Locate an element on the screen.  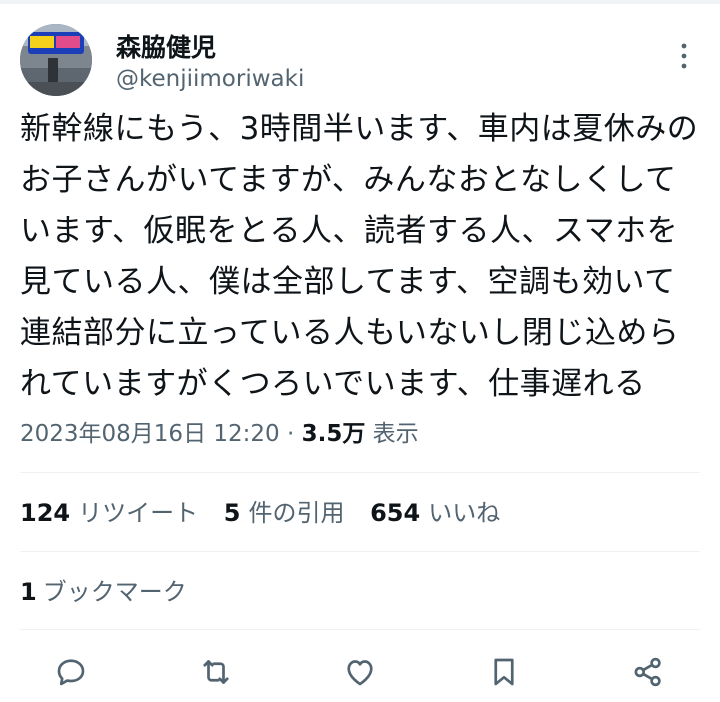
author-handle: @kenjiimoriwaki is located at coordinates (210, 79).